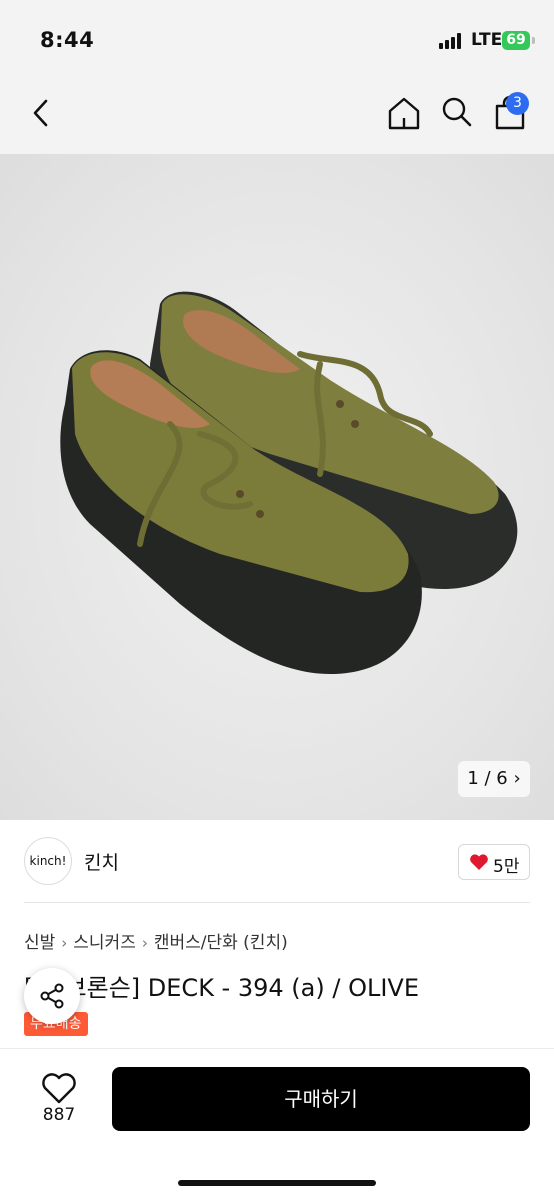 The height and width of the screenshot is (1201, 554). I want to click on shop-like-count: 5만, so click(506, 867).